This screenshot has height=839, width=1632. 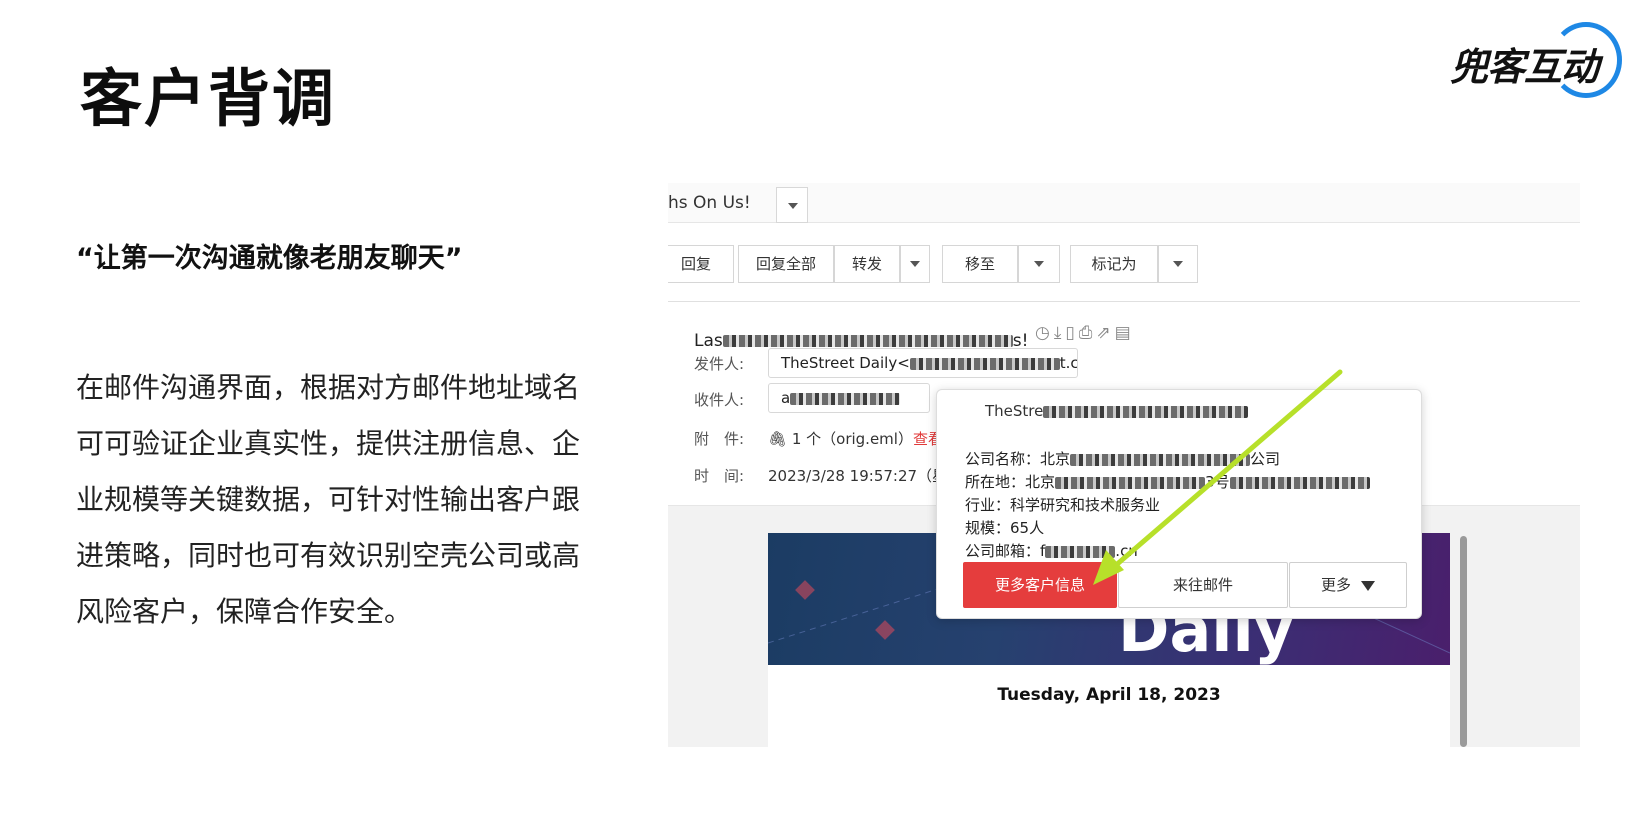 I want to click on company-name: 公司名称：北京 公司, so click(x=1122, y=458).